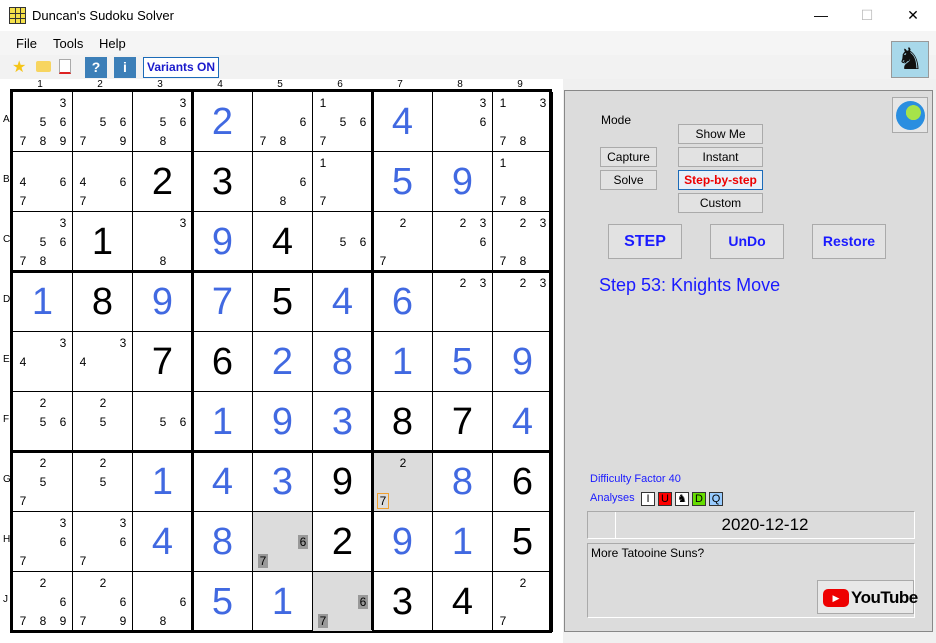 This screenshot has width=936, height=643. Describe the element at coordinates (716, 499) in the screenshot. I see `analysis-4: Q` at that location.